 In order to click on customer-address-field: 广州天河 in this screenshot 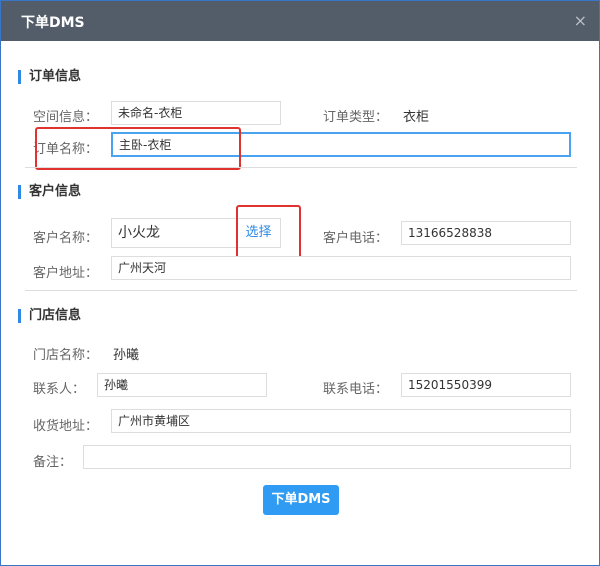, I will do `click(341, 268)`.